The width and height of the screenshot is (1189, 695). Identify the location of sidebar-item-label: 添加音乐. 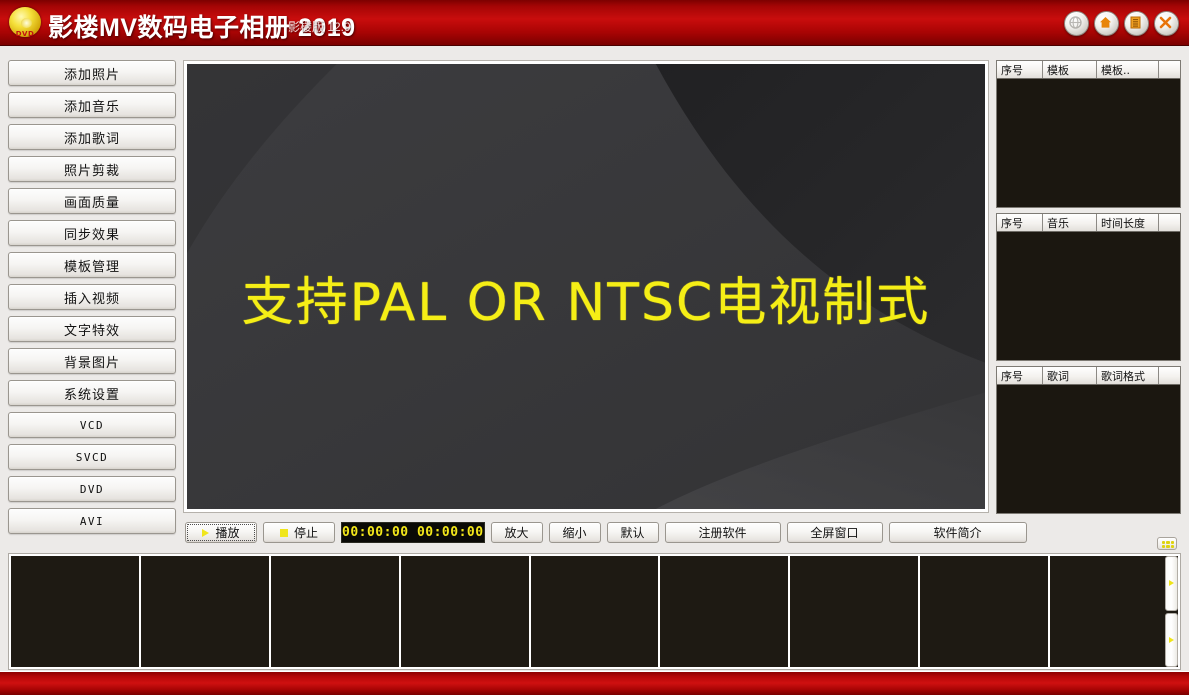
(91, 107).